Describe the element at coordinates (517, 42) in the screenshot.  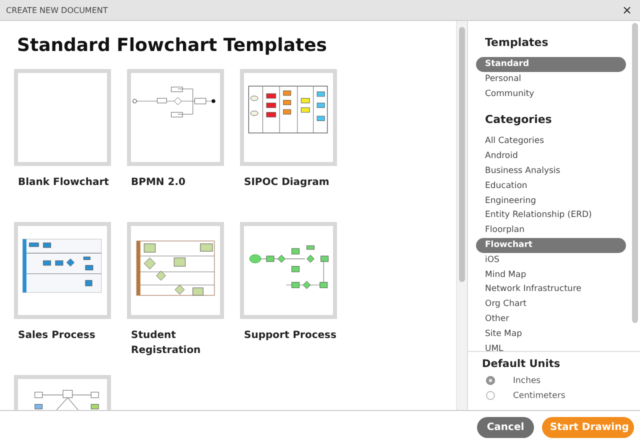
I see `section-title: Templates` at that location.